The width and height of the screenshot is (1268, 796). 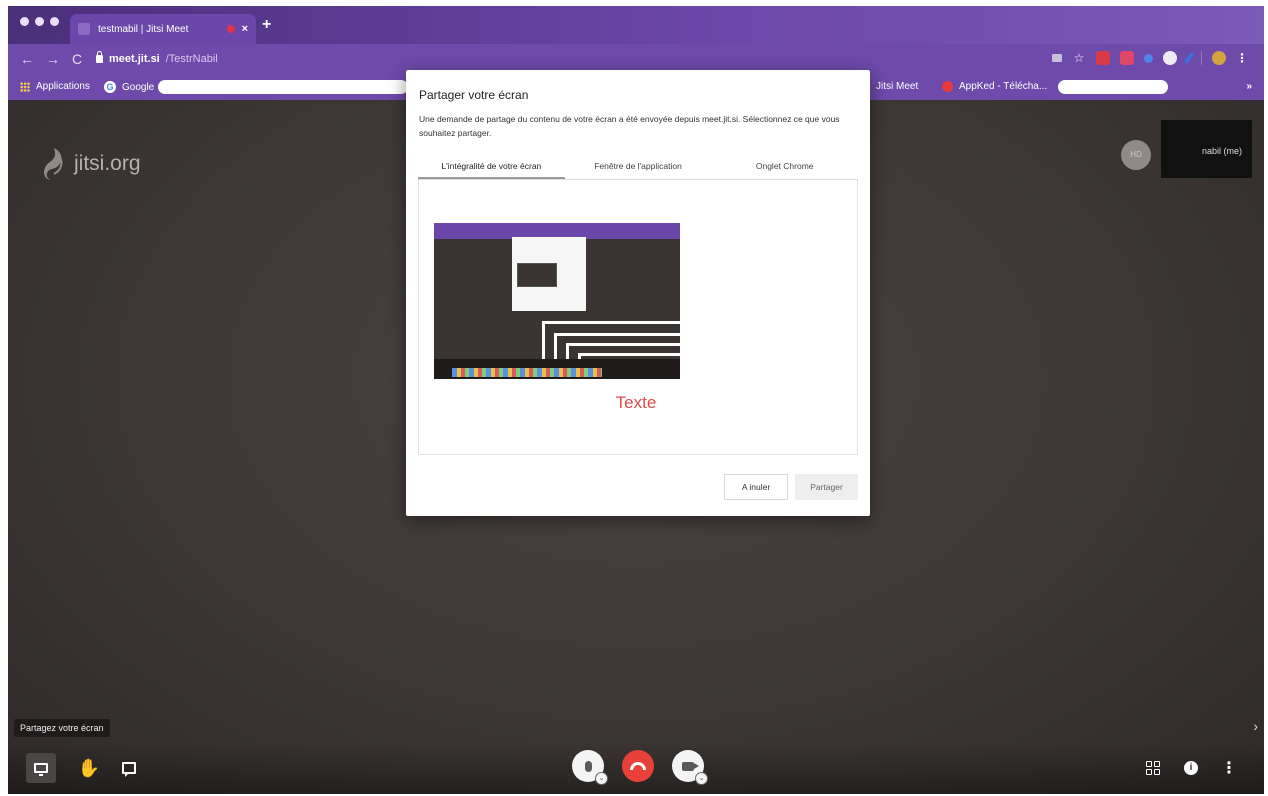 I want to click on tab-title: testmabil | Jitsi Meet, so click(x=143, y=29).